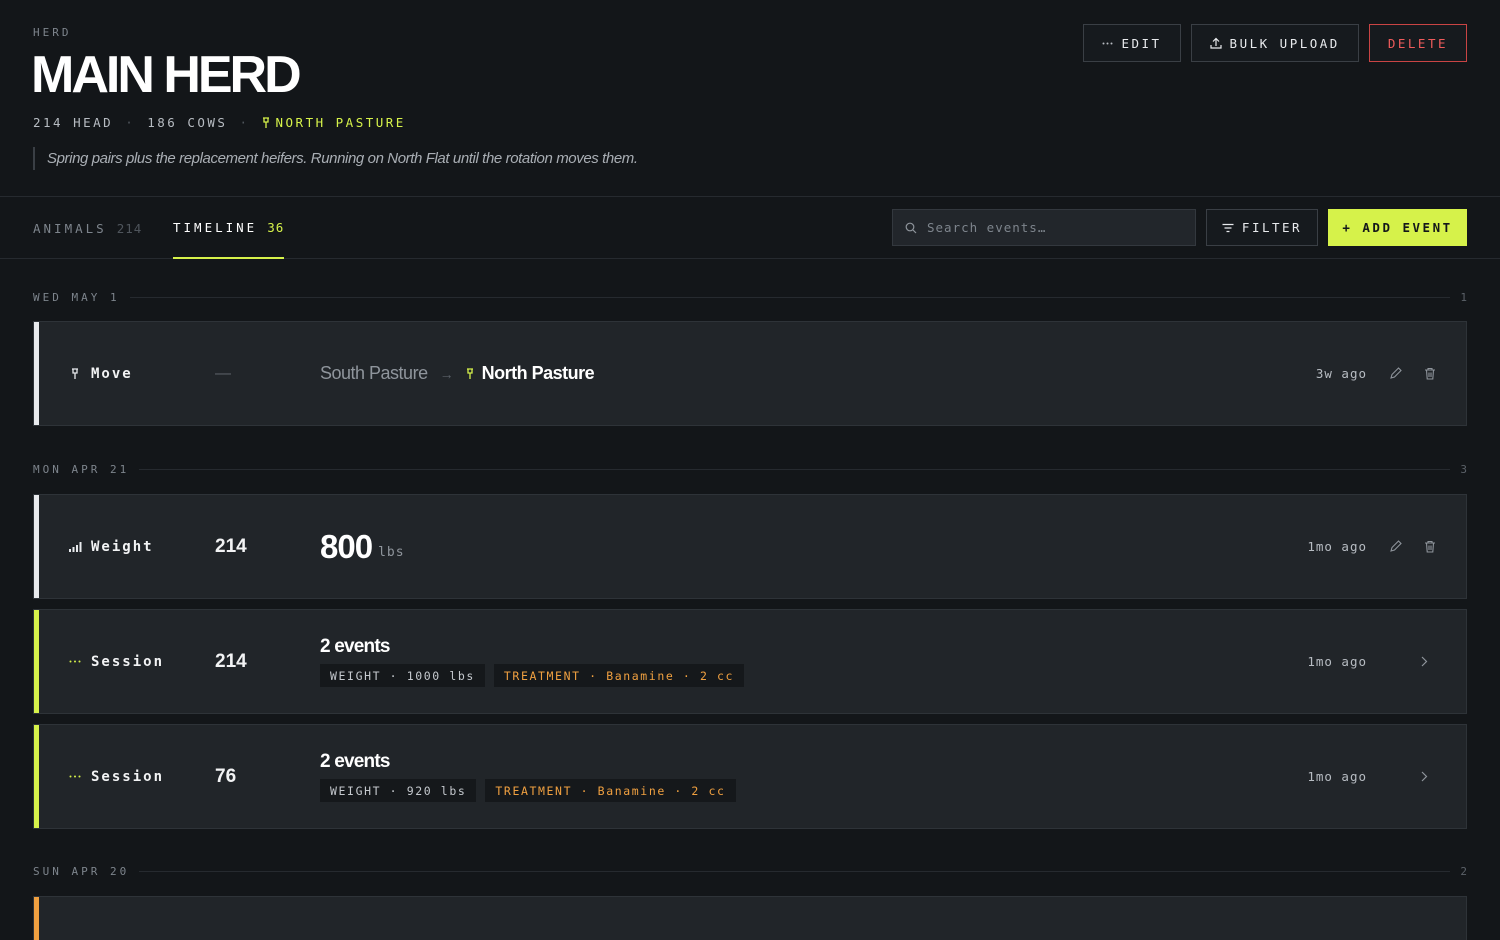 This screenshot has height=940, width=1500. I want to click on page-title: MAIN HERD, so click(166, 75).